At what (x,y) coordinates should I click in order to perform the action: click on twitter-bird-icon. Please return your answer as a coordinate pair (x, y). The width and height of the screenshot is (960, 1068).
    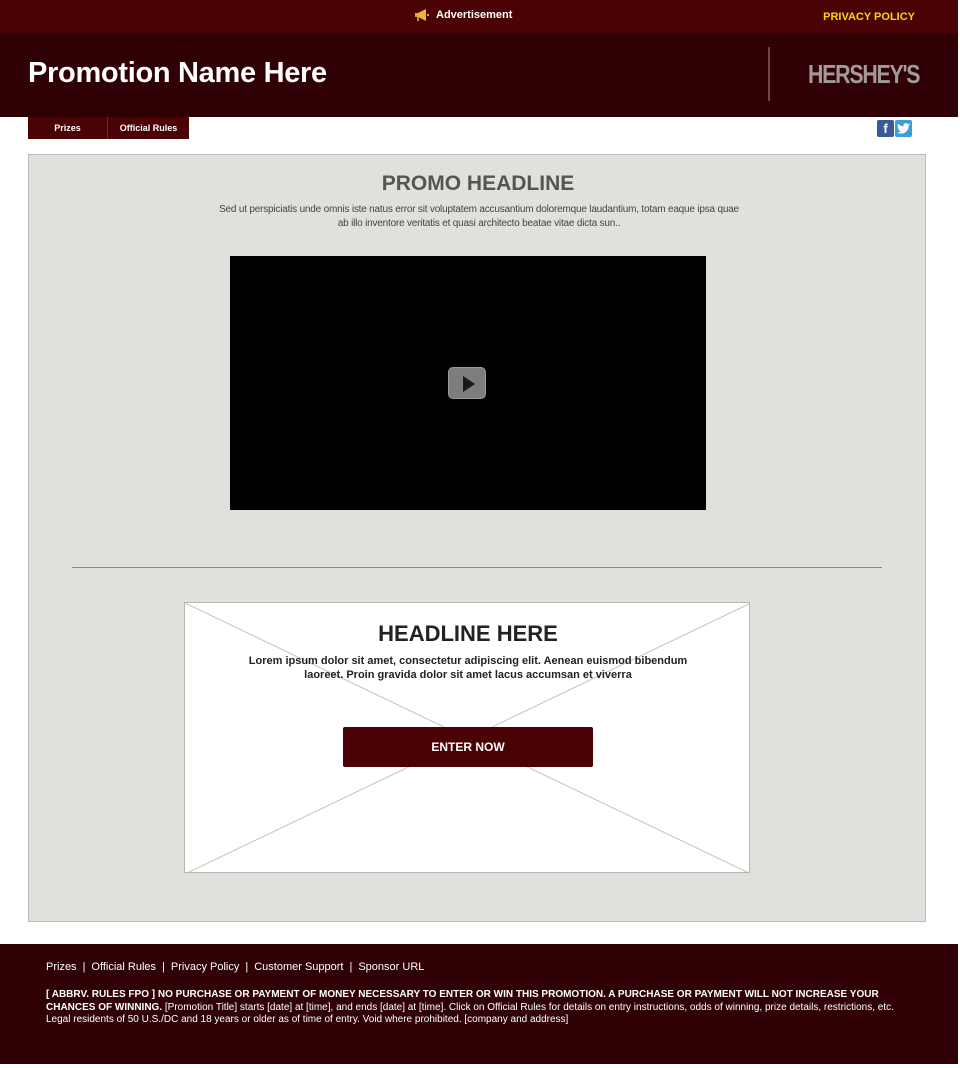
    Looking at the image, I should click on (903, 128).